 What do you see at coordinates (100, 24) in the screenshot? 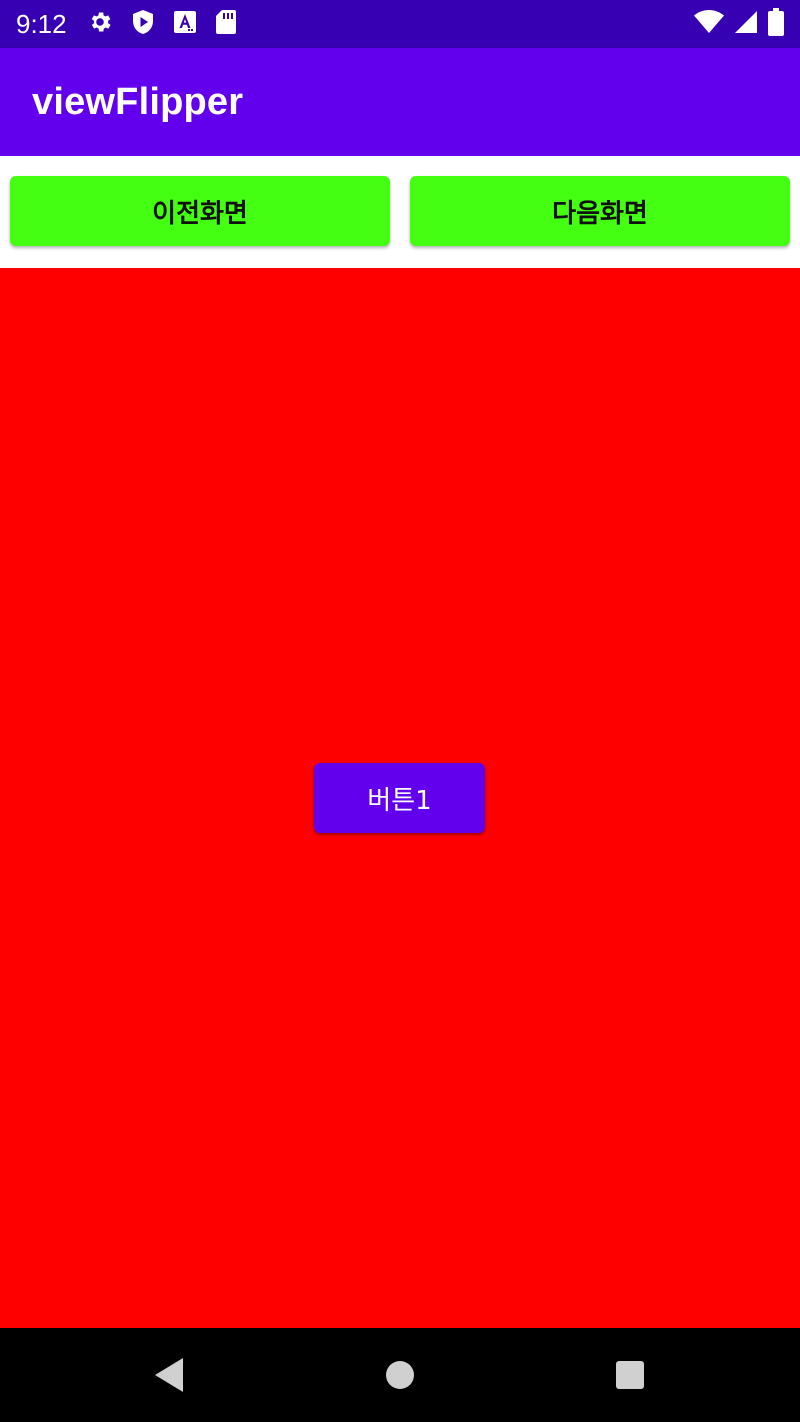
I see `settings-icon` at bounding box center [100, 24].